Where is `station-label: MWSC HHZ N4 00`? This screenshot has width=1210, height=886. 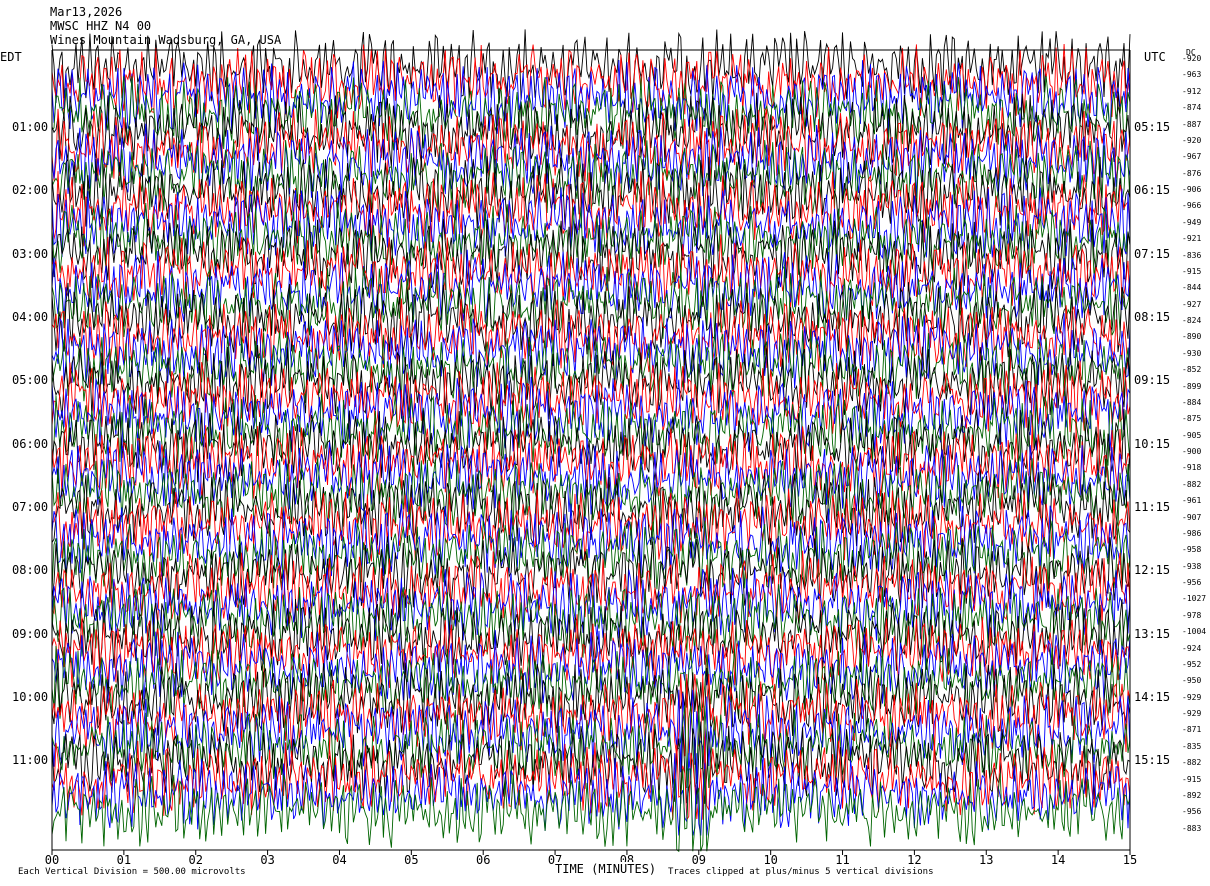 station-label: MWSC HHZ N4 00 is located at coordinates (101, 26).